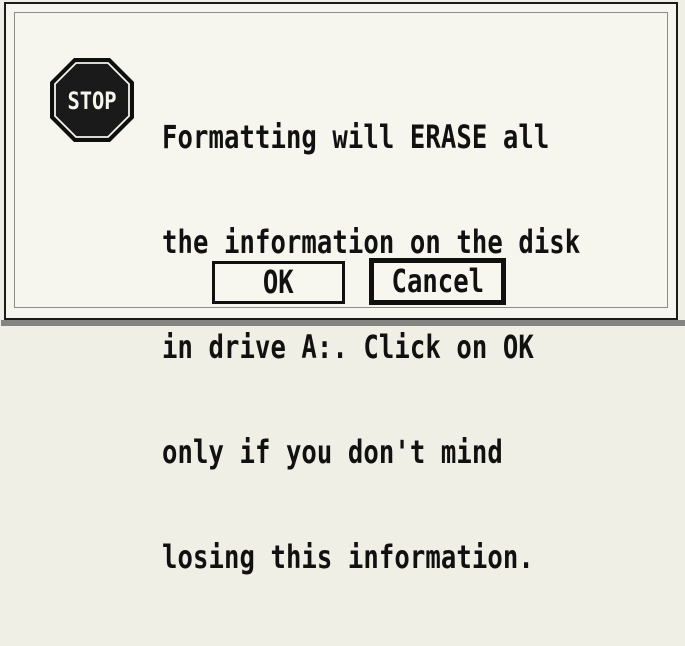  I want to click on stop-icon-label: STOP, so click(91, 101).